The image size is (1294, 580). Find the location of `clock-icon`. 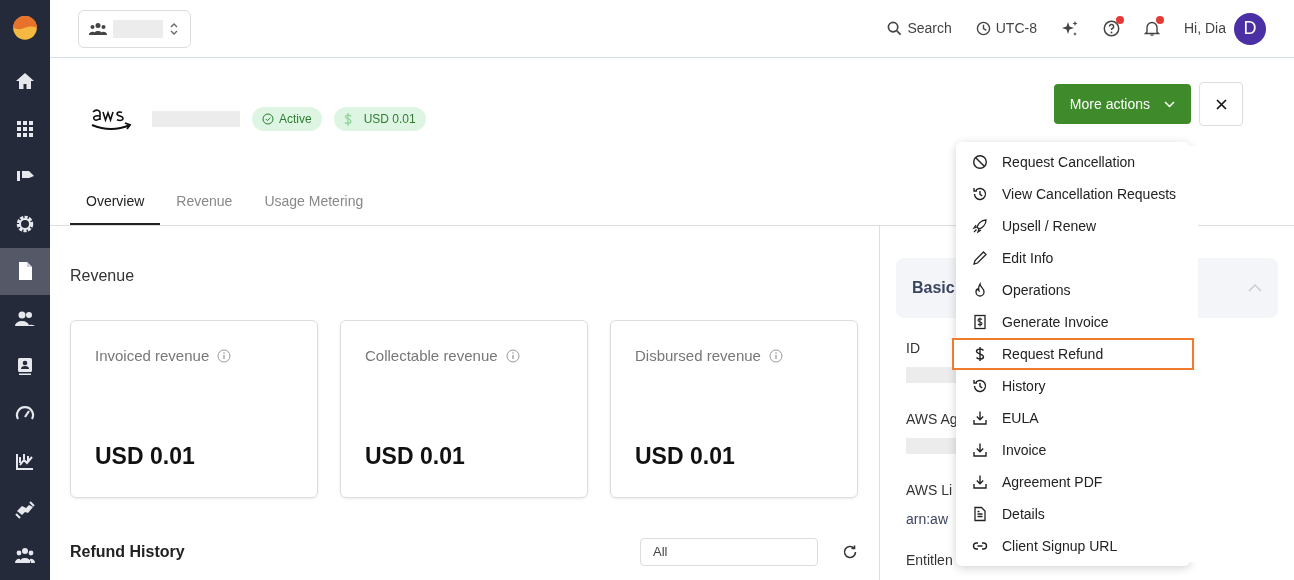

clock-icon is located at coordinates (983, 28).